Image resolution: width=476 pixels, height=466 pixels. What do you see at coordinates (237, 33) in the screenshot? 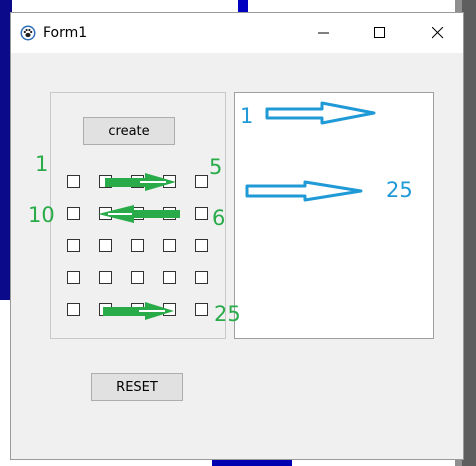
I see `title-bar: Form1` at bounding box center [237, 33].